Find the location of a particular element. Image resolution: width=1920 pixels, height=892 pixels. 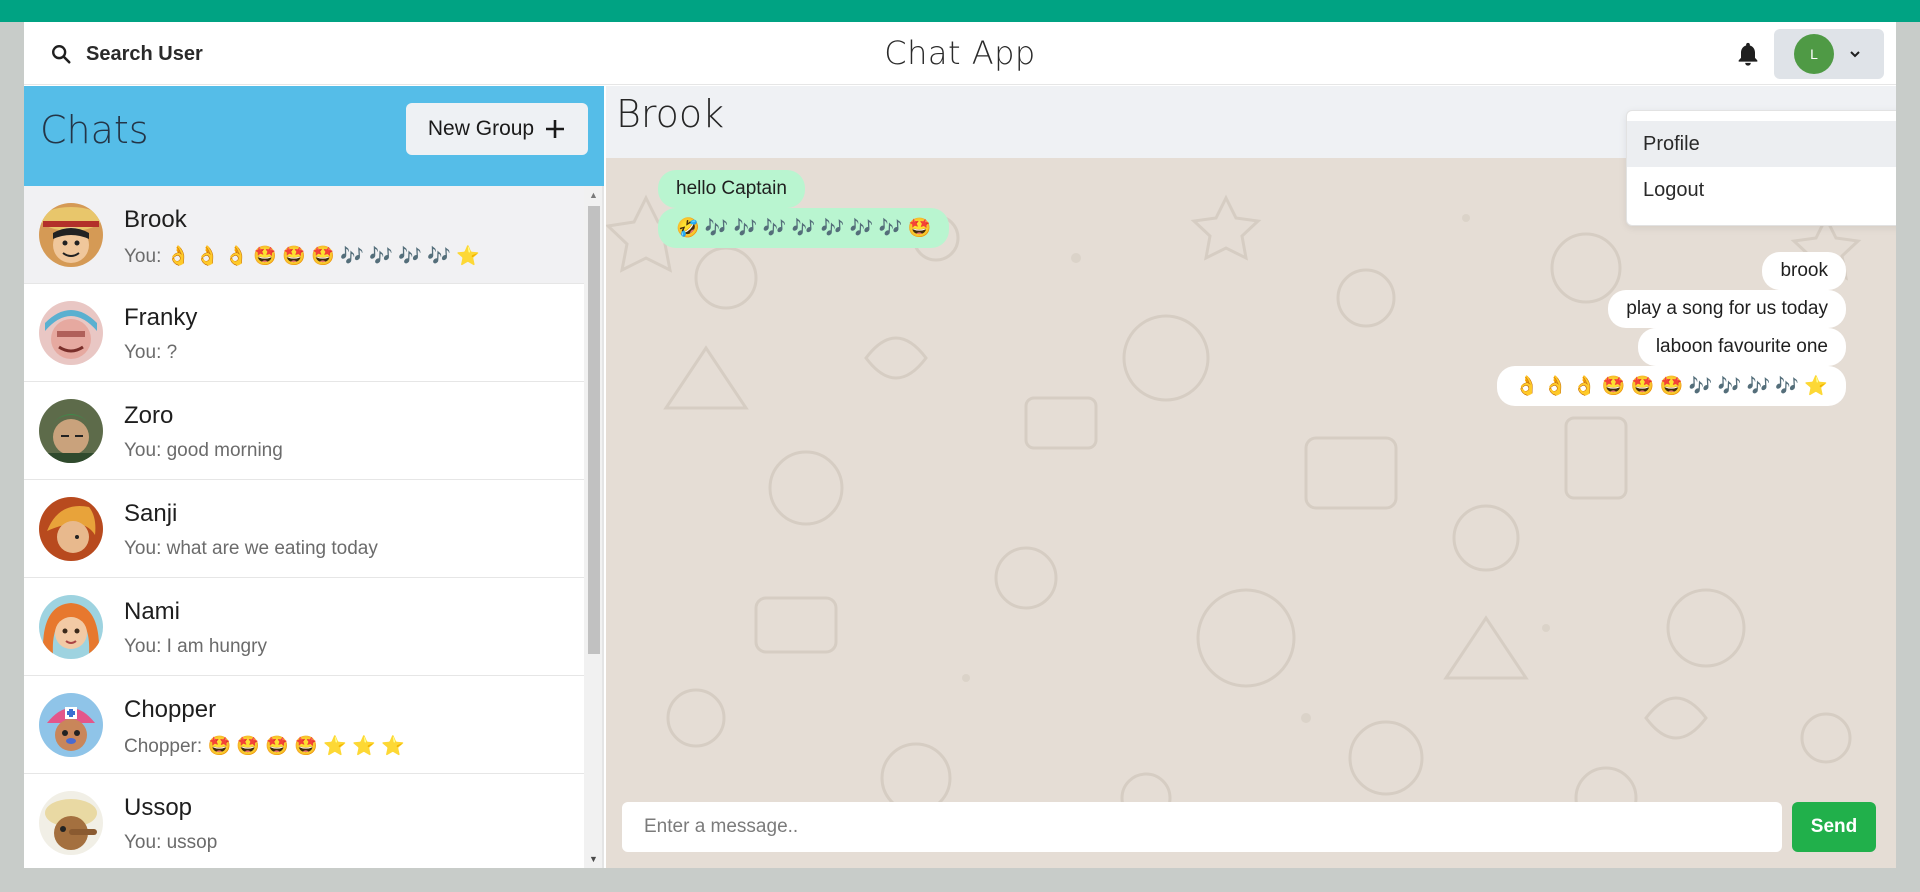

scroll-up-arrow-icon: ▲ is located at coordinates (593, 195).